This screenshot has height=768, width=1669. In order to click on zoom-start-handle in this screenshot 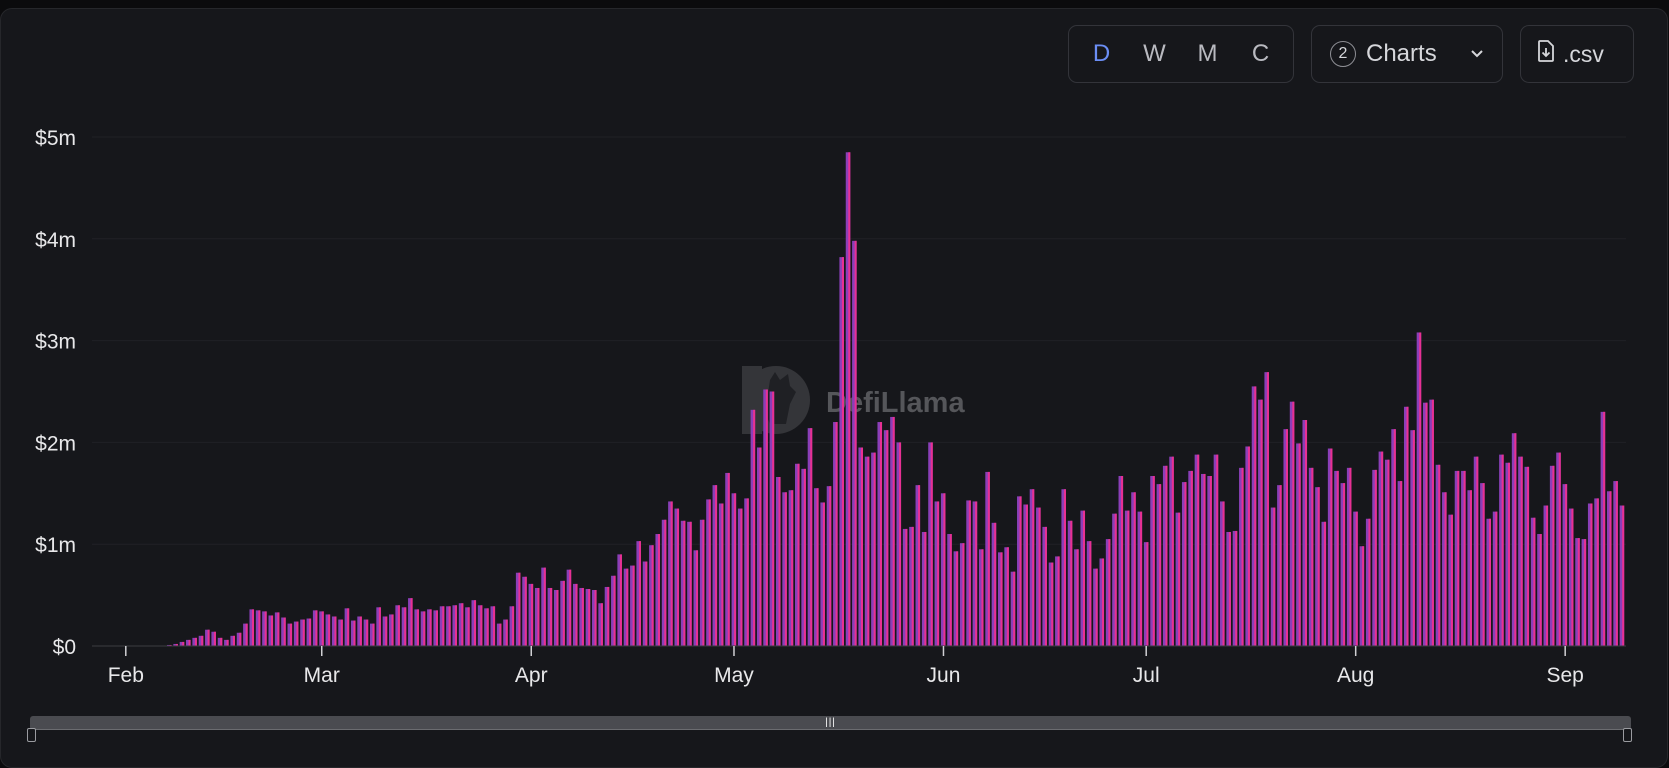, I will do `click(31, 735)`.